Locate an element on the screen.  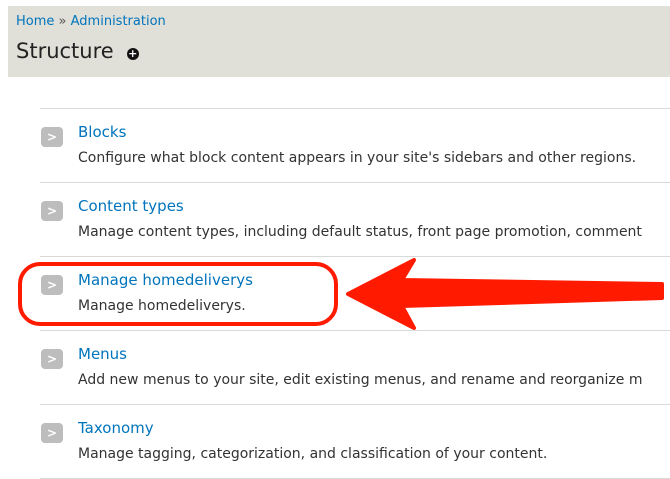
title-row: Structure + is located at coordinates (77, 51).